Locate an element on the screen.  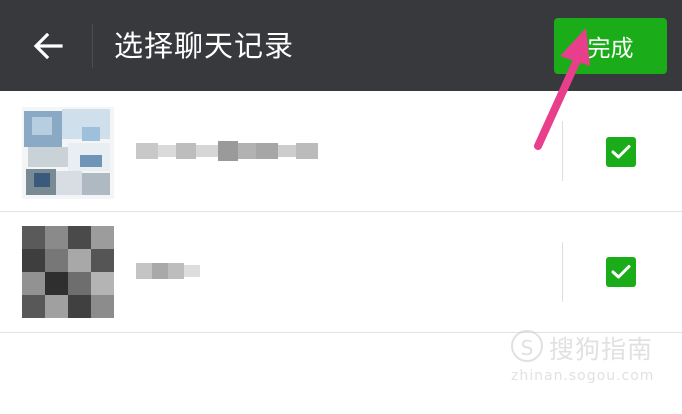
header-divider is located at coordinates (92, 46).